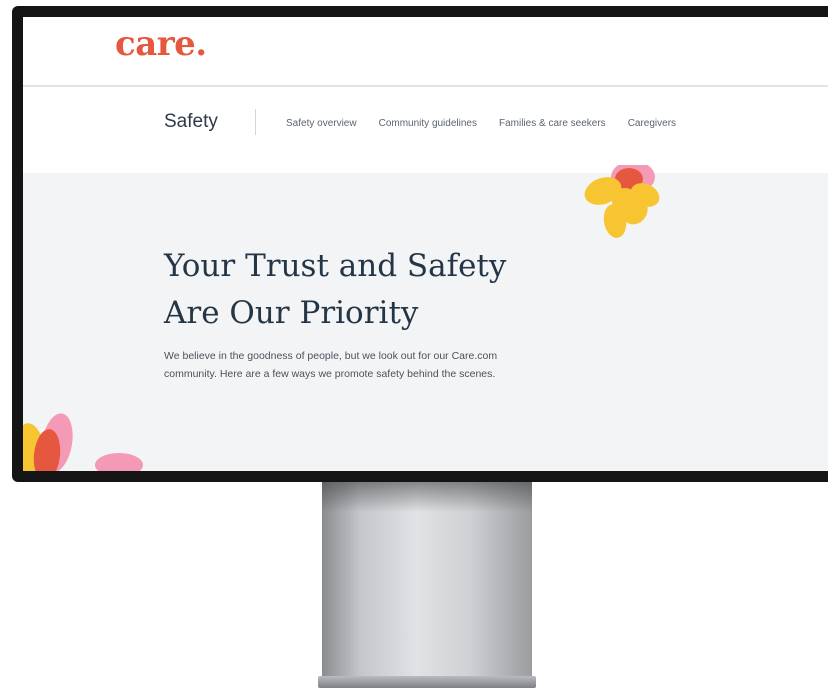 The image size is (828, 691). I want to click on monitor-stand-base, so click(427, 682).